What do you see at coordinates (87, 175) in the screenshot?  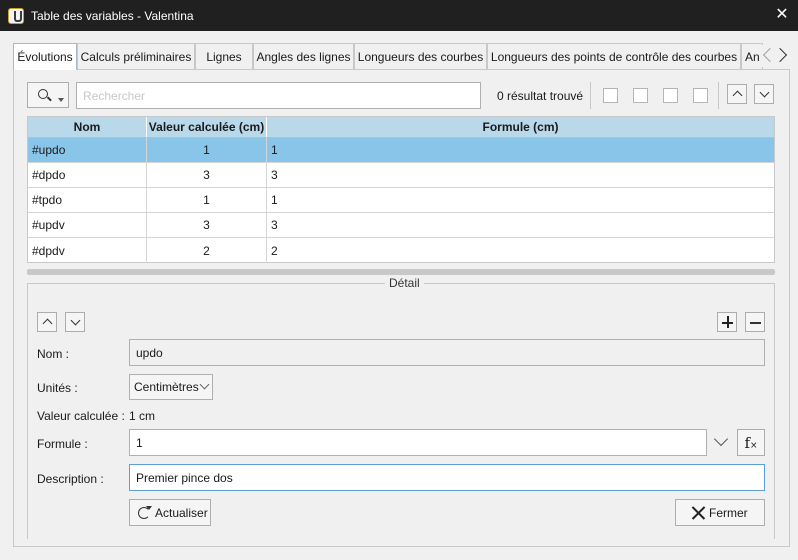 I see `cell-name: #dpdo` at bounding box center [87, 175].